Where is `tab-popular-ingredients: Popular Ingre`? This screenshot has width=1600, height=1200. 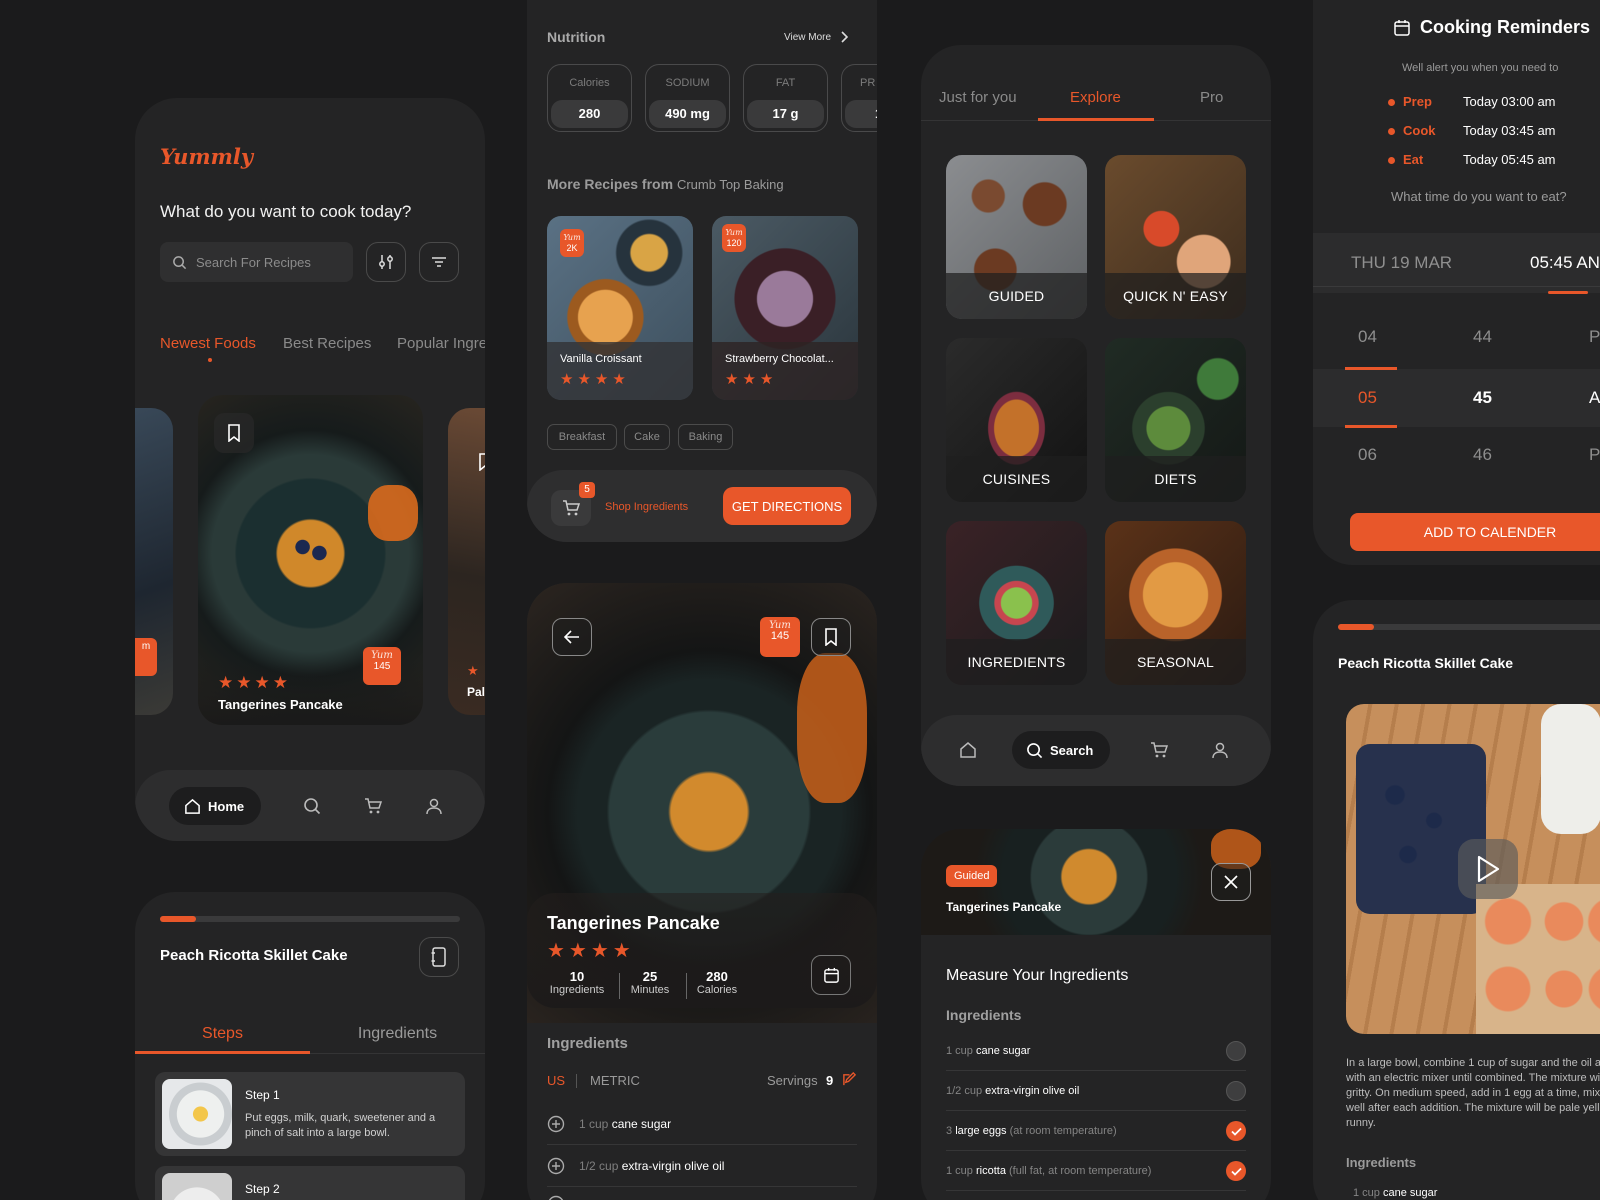
tab-popular-ingredients: Popular Ingre is located at coordinates (441, 343).